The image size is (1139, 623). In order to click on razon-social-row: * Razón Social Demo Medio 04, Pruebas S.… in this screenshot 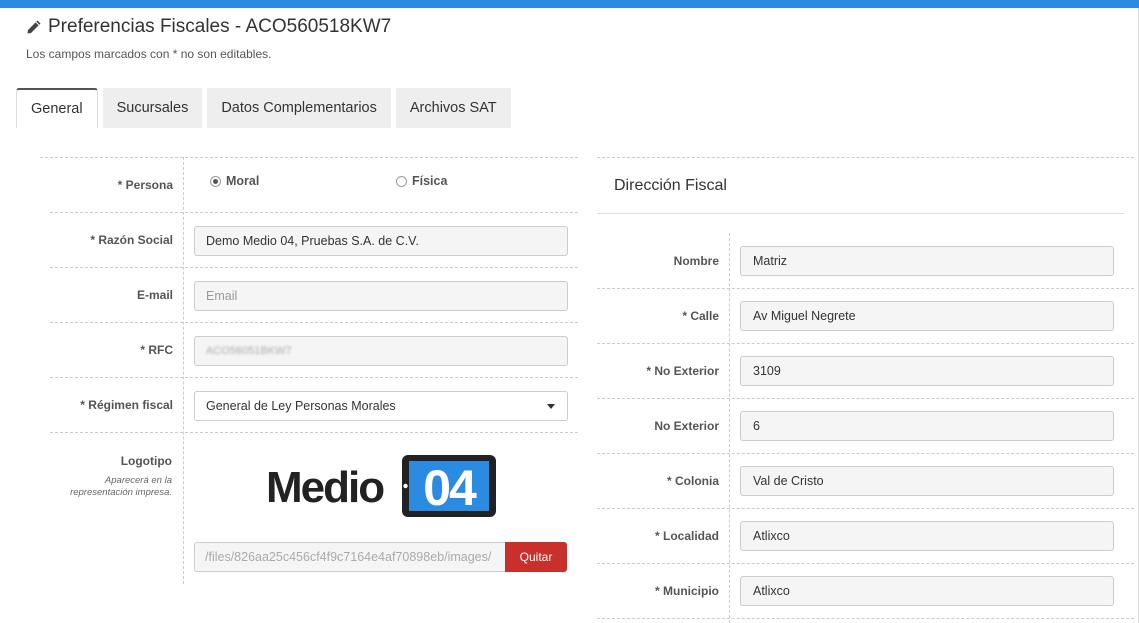, I will do `click(314, 240)`.